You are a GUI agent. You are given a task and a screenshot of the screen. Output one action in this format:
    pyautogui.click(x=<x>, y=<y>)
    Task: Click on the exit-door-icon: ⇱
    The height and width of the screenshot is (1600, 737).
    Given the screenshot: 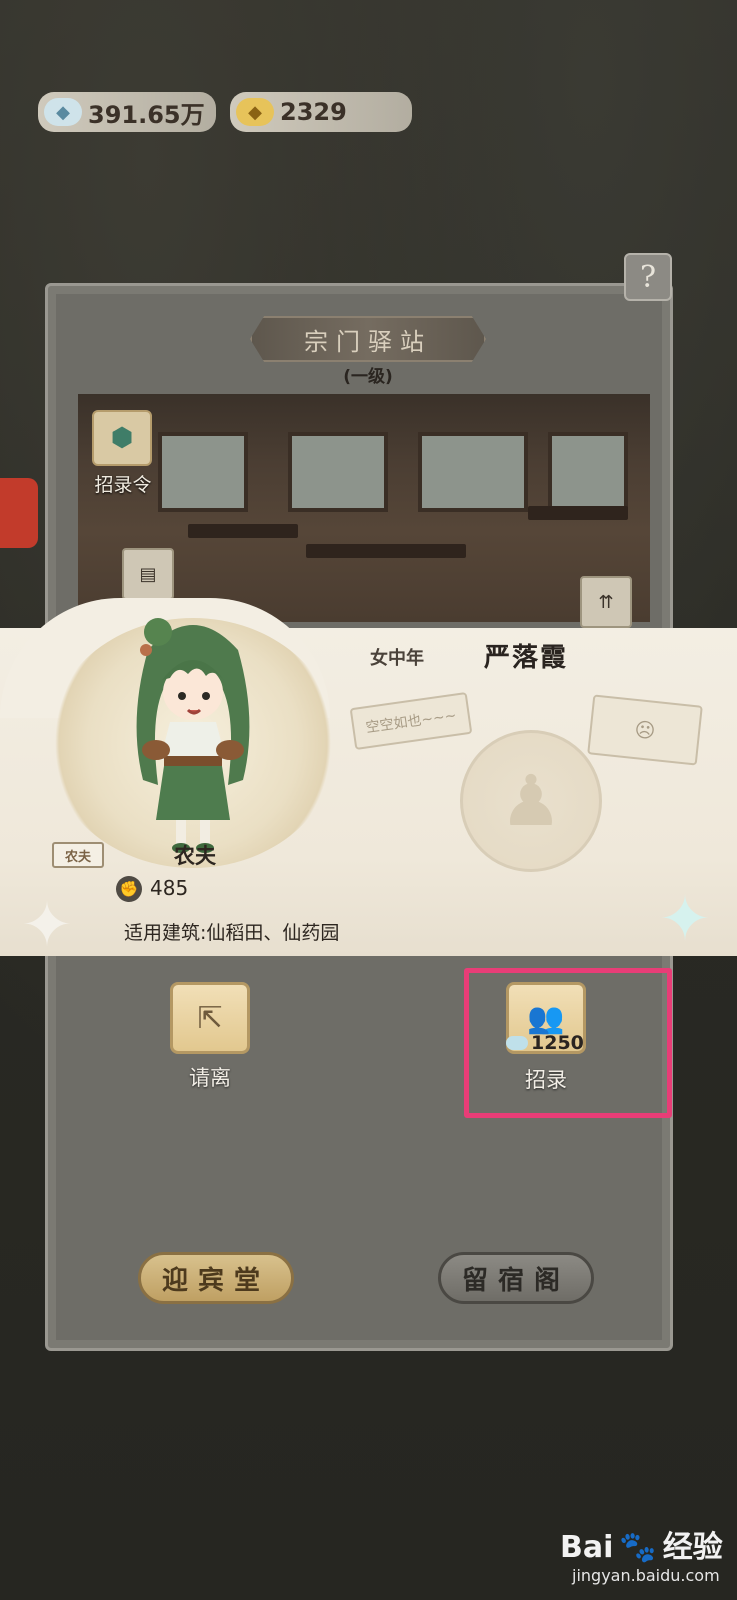 What is the action you would take?
    pyautogui.click(x=210, y=1018)
    